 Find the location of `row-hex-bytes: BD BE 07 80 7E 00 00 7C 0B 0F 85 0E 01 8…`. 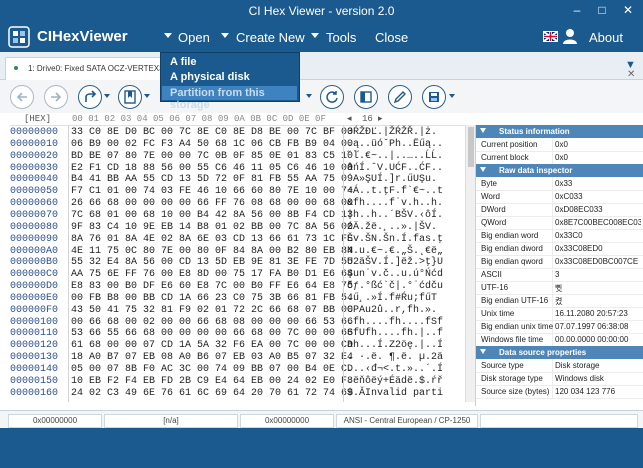

row-hex-bytes: BD BE 07 80 7E 00 00 7C 0B 0F 85 0E 01 8… is located at coordinates (212, 156).